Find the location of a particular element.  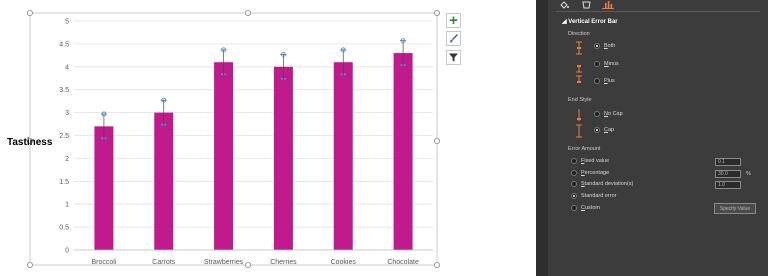

custom-radio is located at coordinates (574, 208).